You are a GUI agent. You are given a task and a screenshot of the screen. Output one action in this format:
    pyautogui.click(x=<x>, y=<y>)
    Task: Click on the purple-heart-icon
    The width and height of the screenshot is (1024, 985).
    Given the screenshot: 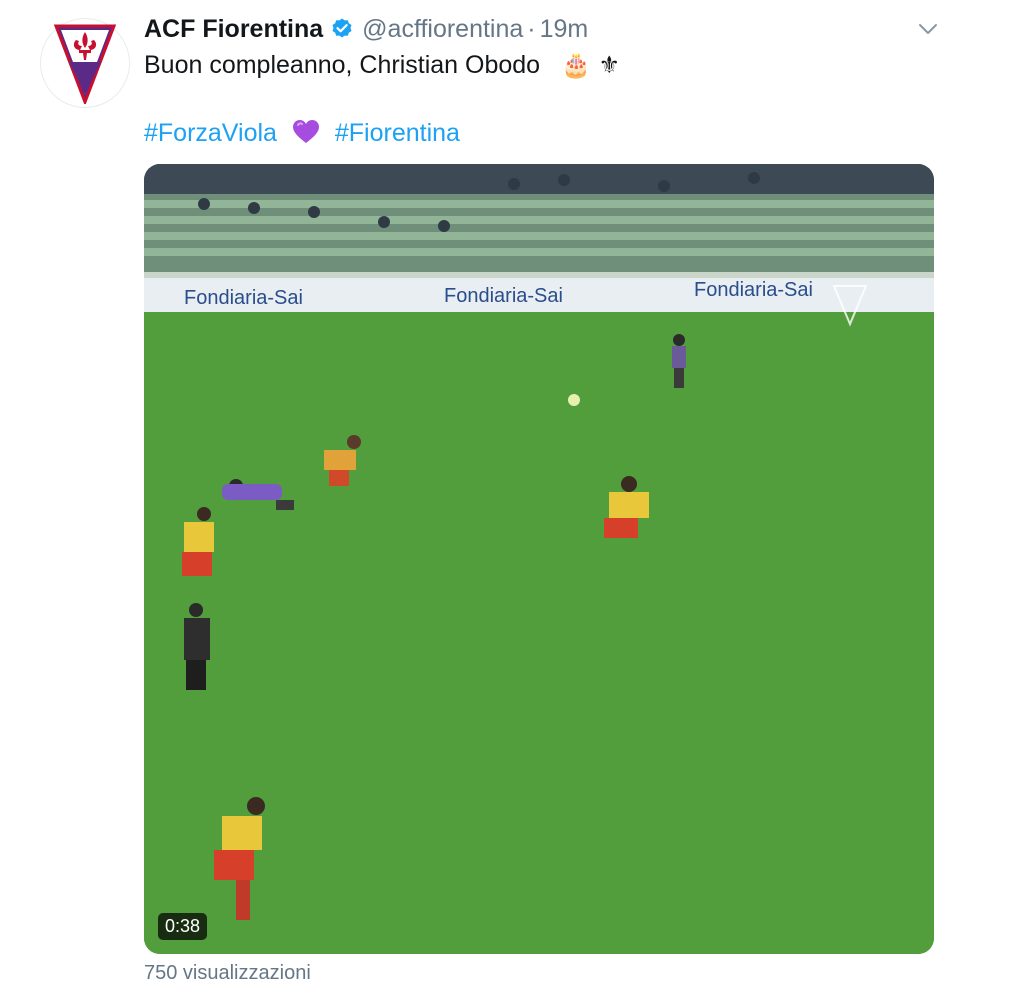 What is the action you would take?
    pyautogui.click(x=306, y=136)
    